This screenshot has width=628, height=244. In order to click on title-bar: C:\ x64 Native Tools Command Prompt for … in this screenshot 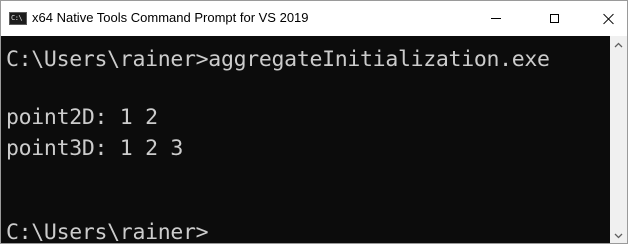, I will do `click(314, 18)`.